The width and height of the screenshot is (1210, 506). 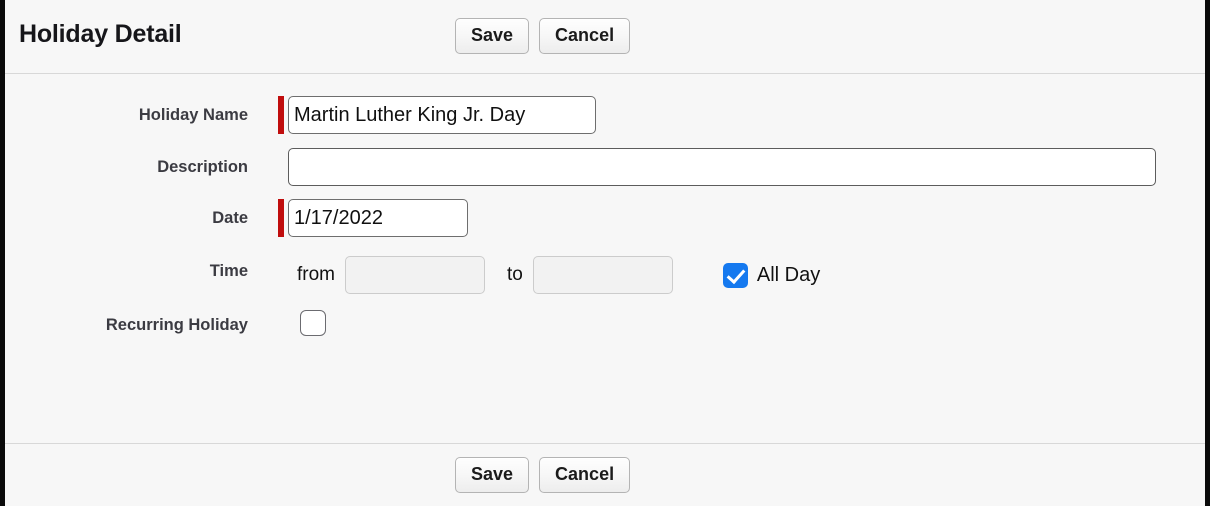 What do you see at coordinates (605, 119) in the screenshot?
I see `field-row-holiday-name: Holiday Name` at bounding box center [605, 119].